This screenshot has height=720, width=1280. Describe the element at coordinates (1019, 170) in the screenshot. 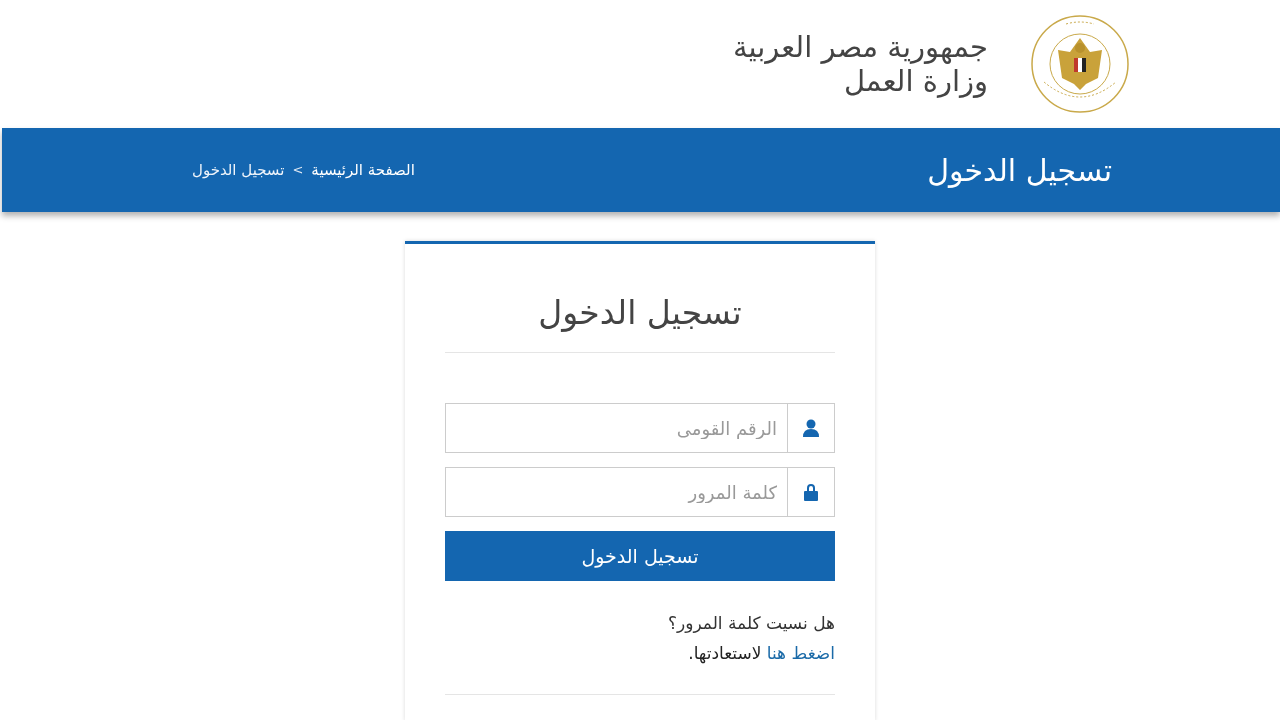

I see `page-title: تسجيل الدخول` at that location.